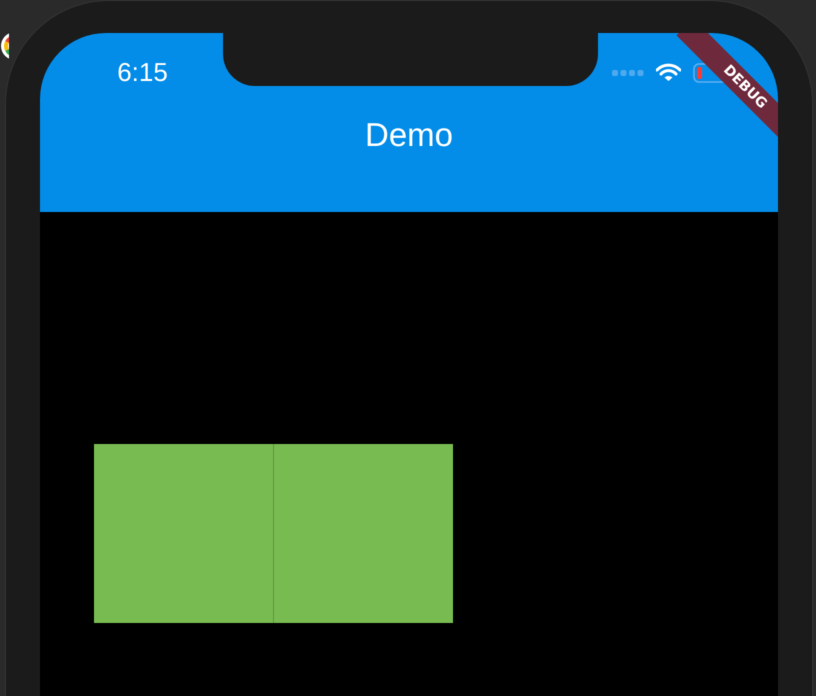 This screenshot has height=696, width=816. What do you see at coordinates (409, 135) in the screenshot?
I see `app-bar-title: Demo` at bounding box center [409, 135].